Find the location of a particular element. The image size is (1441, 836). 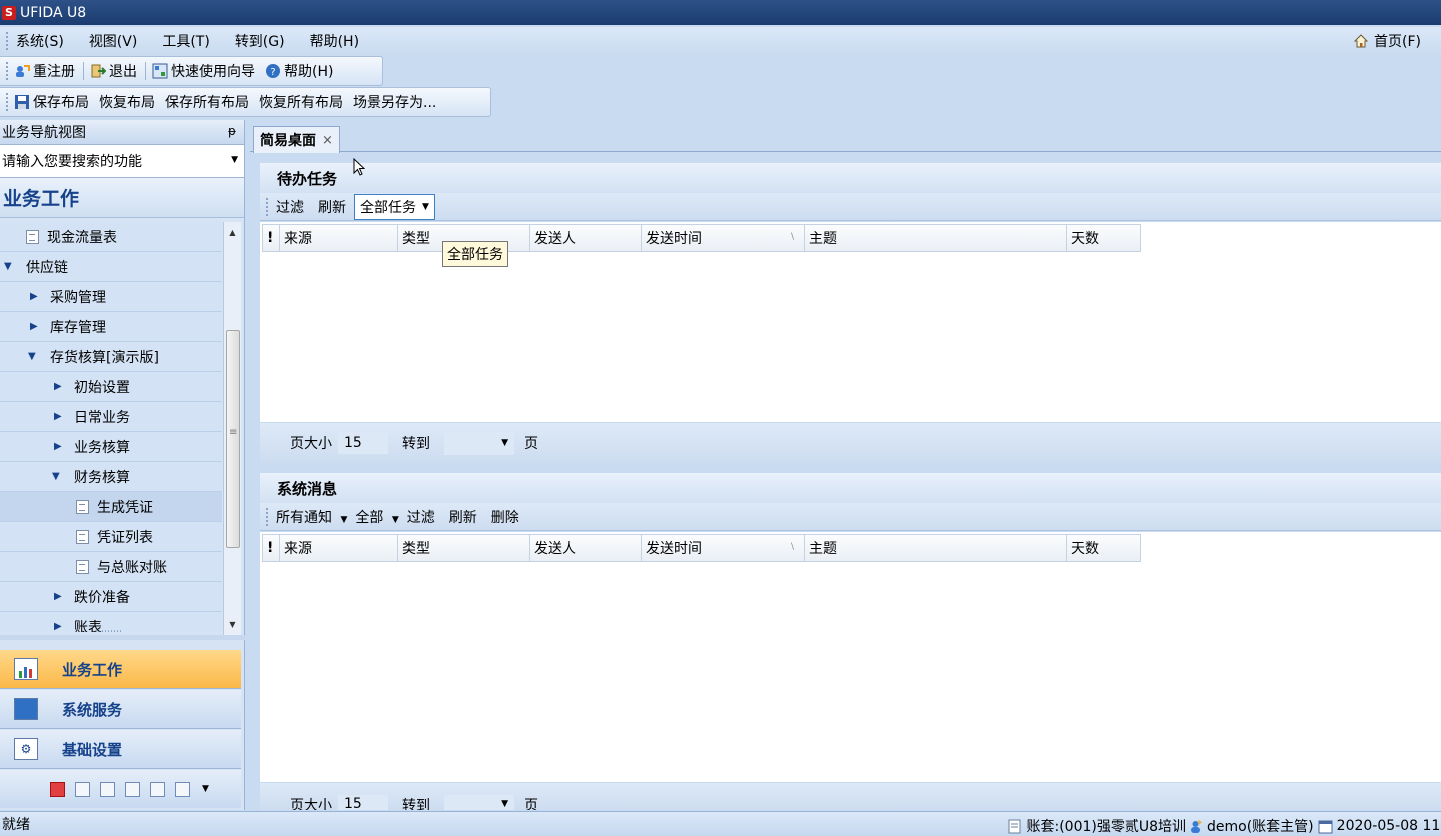

exit-button: 退出 is located at coordinates (113, 71).